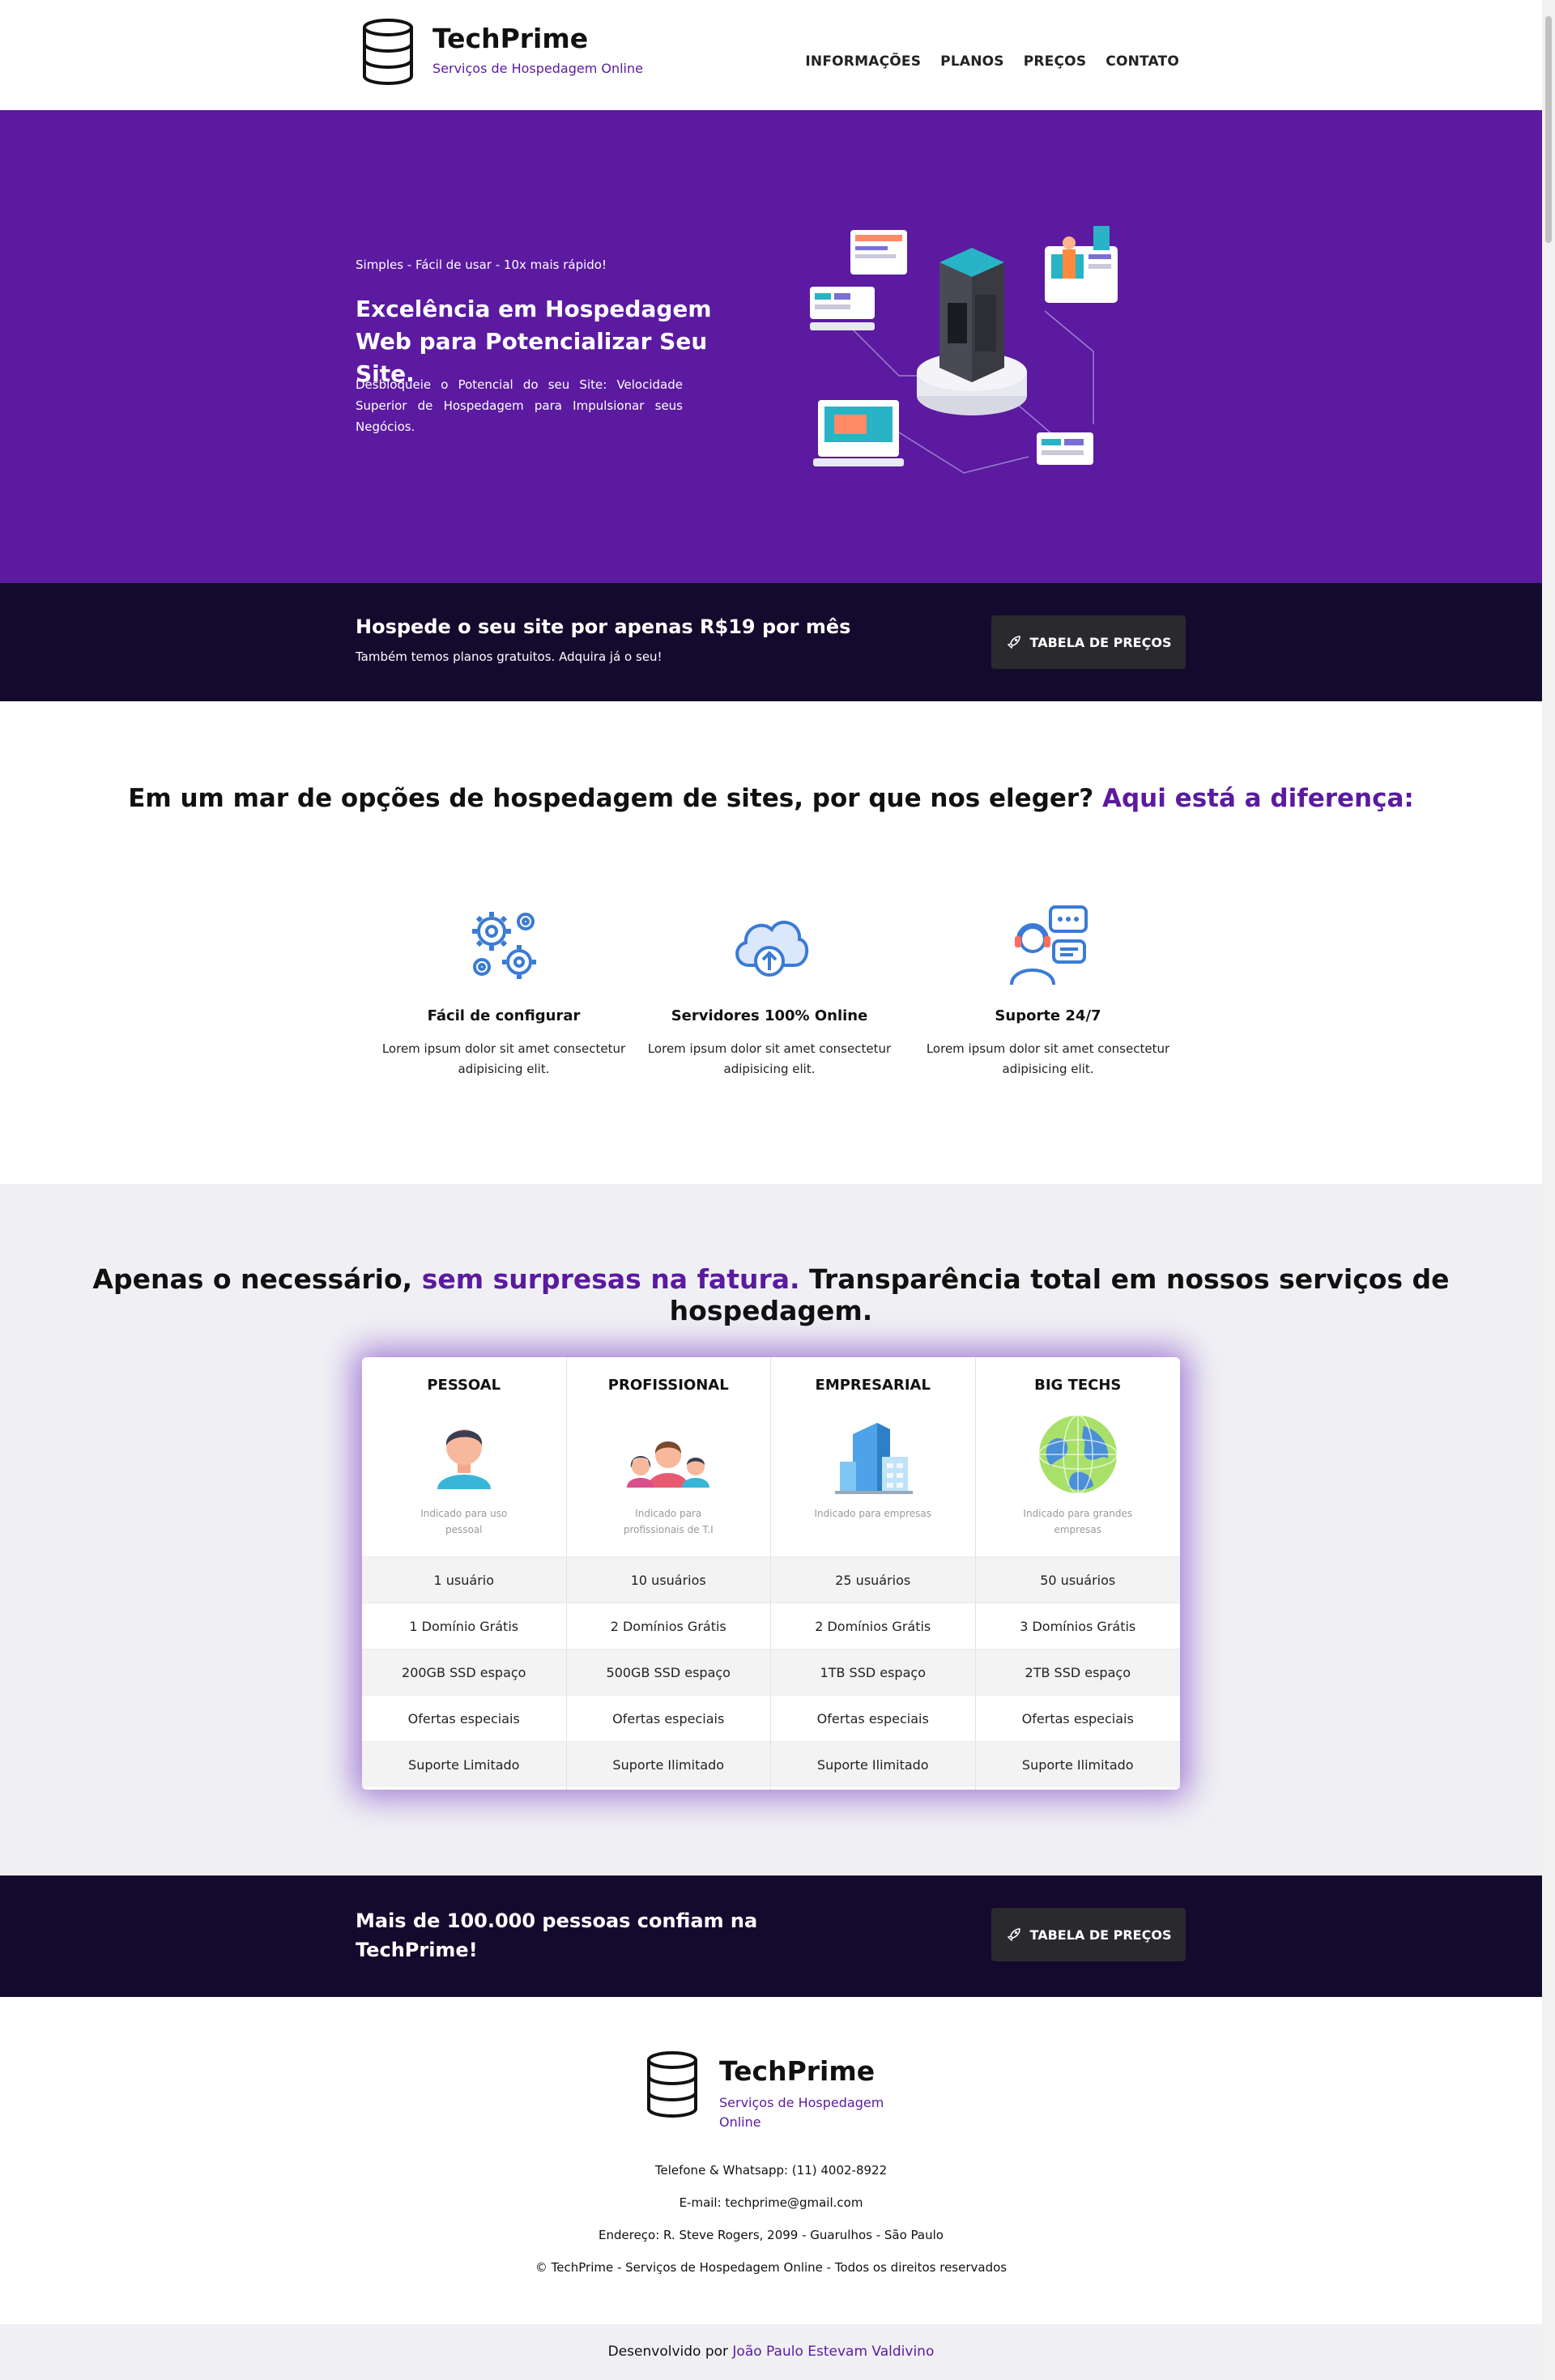 Image resolution: width=1555 pixels, height=2380 pixels. Describe the element at coordinates (464, 1459) in the screenshot. I see `person-icon` at that location.